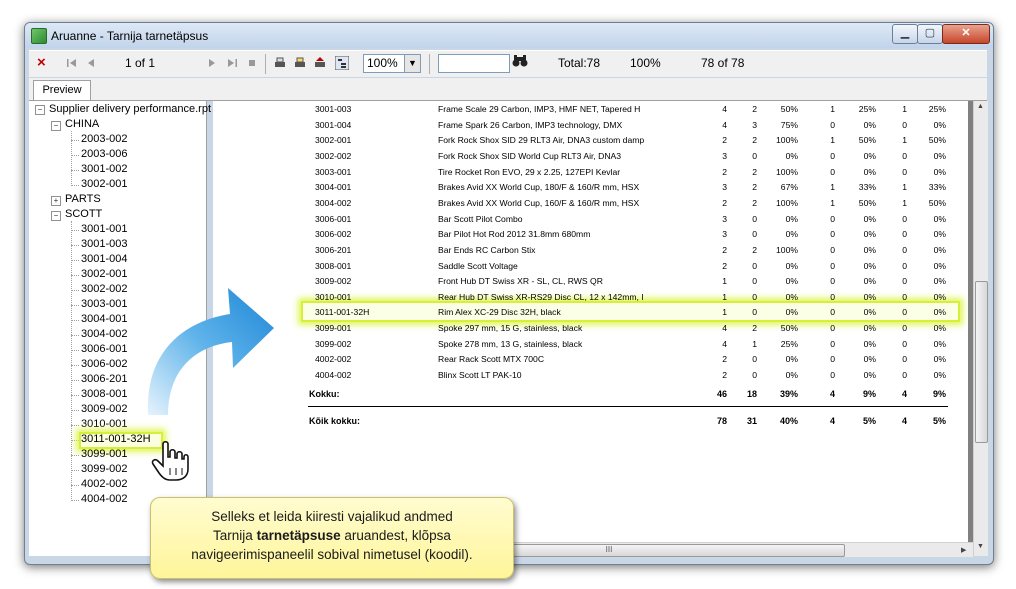  I want to click on item-description: Saddle Scott Voltage, so click(478, 265).